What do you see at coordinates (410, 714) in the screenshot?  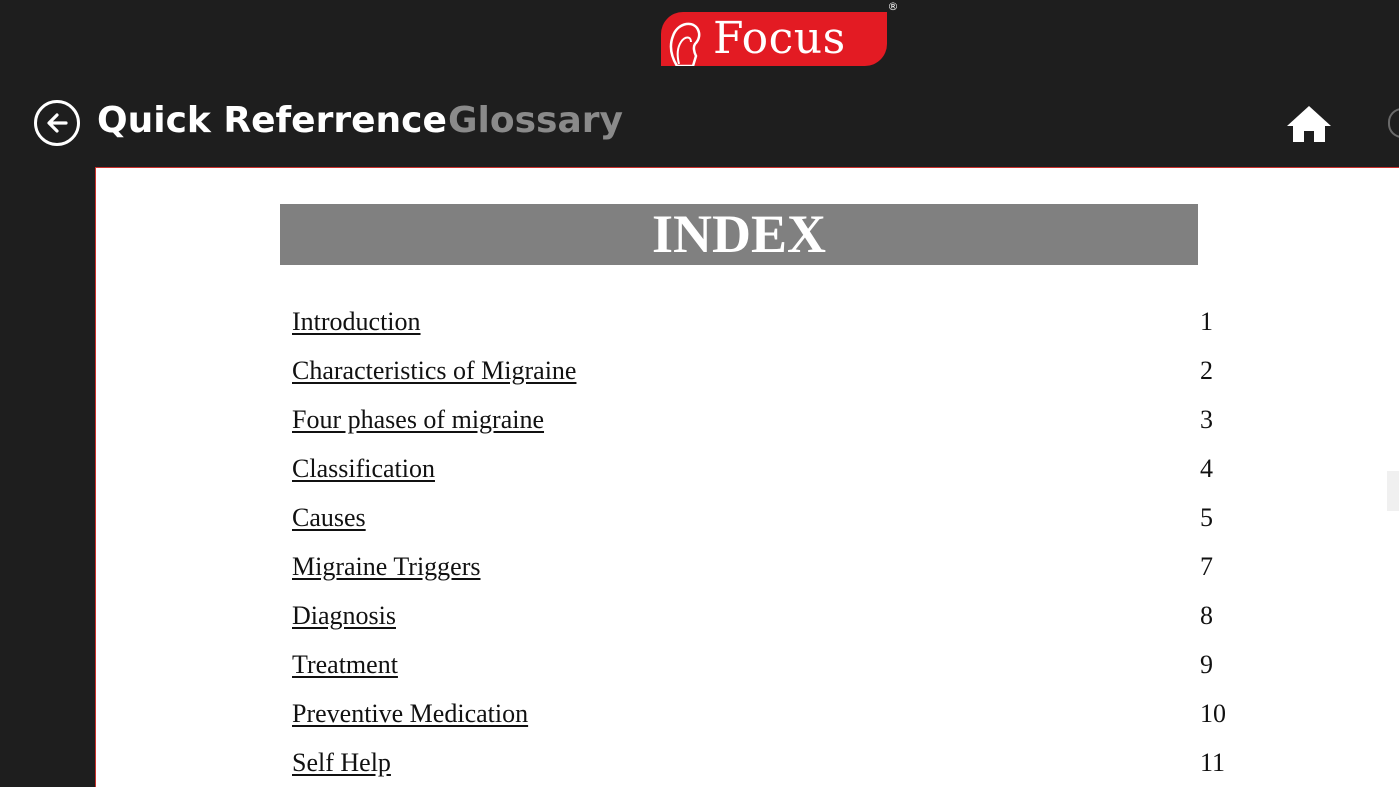 I see `index-item-label: Preventive Medication` at bounding box center [410, 714].